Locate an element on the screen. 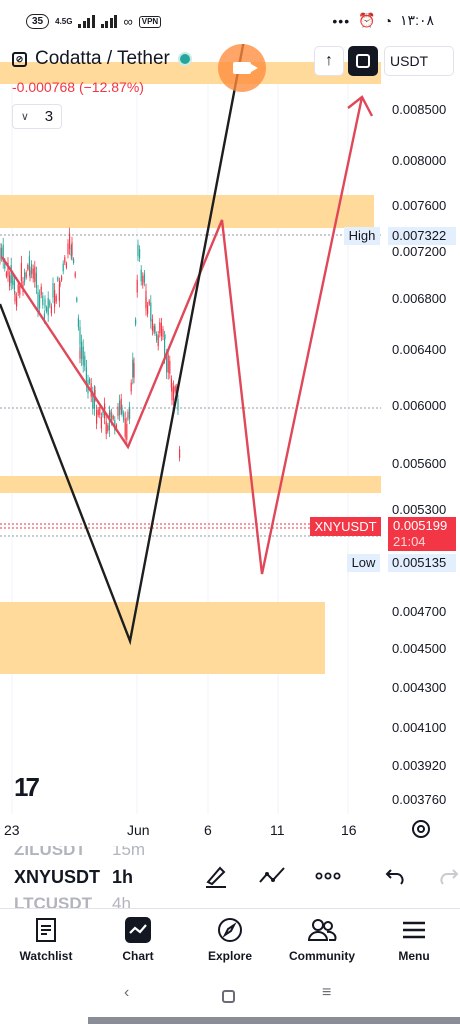 Image resolution: width=460 pixels, height=1024 pixels. drawing-tool-button is located at coordinates (216, 876).